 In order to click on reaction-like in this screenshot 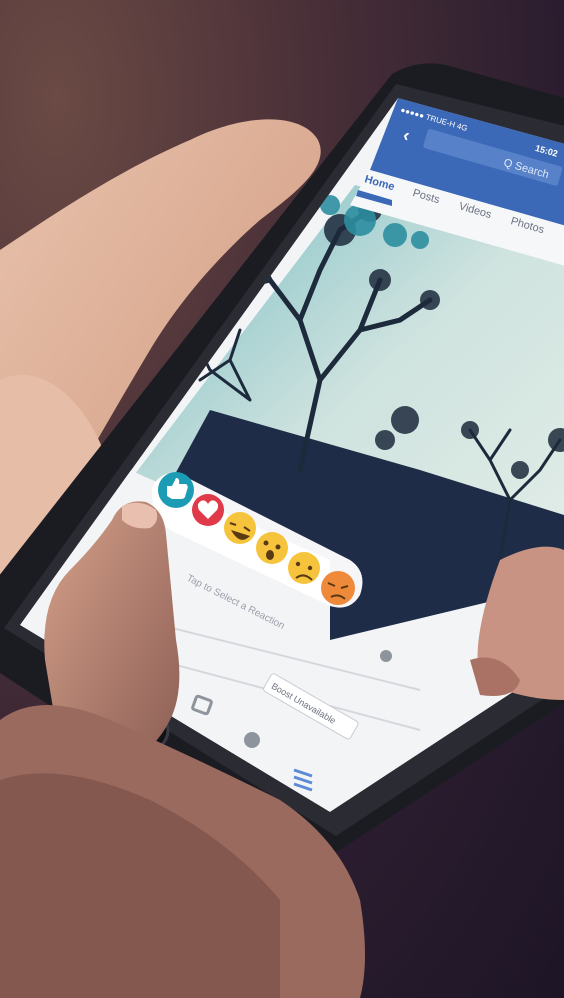, I will do `click(176, 490)`.